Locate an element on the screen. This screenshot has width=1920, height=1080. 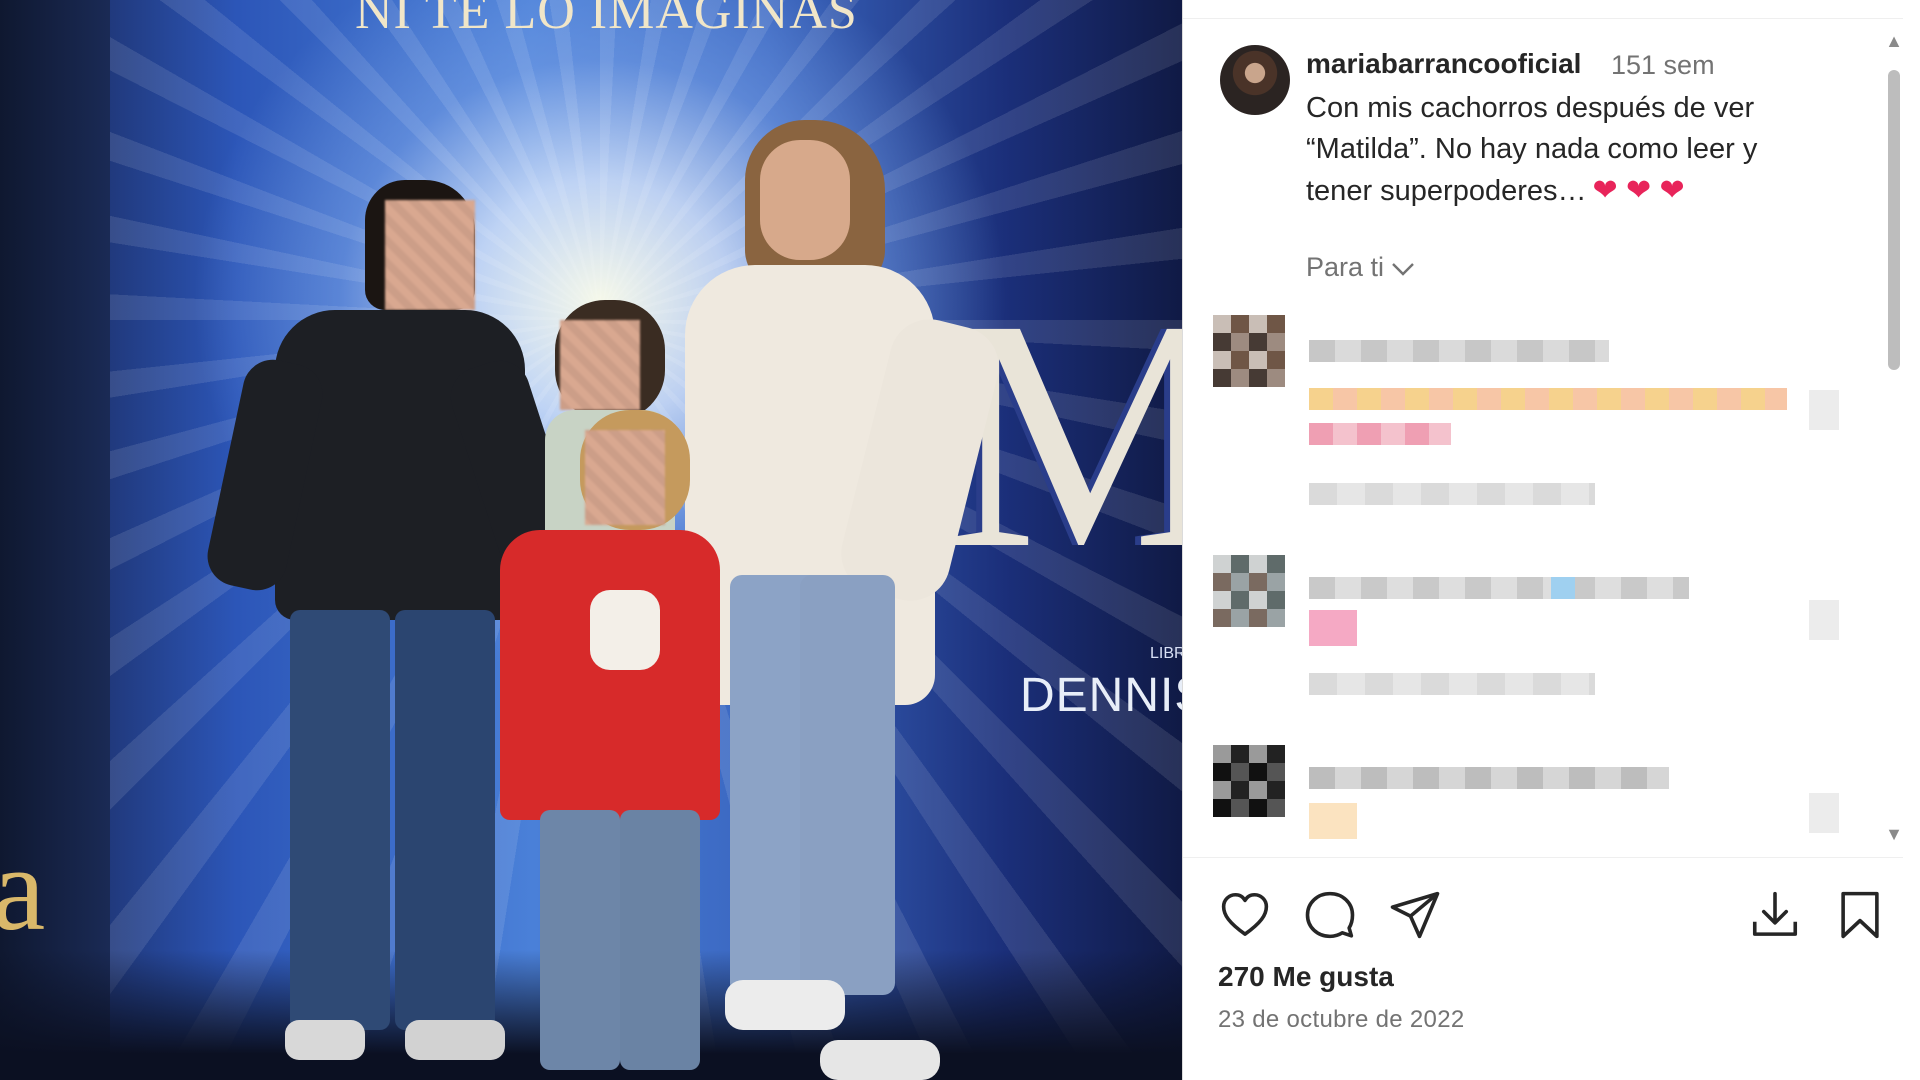
author-avatar is located at coordinates (1255, 80).